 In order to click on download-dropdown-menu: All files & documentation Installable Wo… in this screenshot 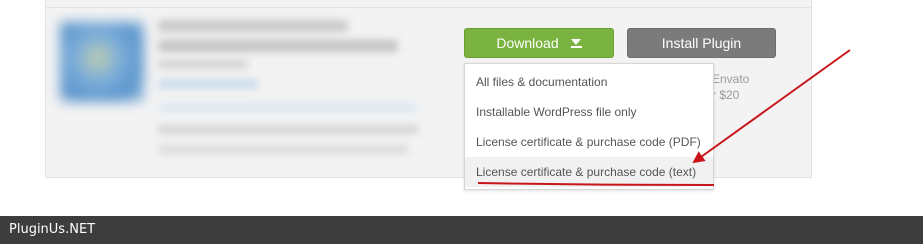, I will do `click(589, 126)`.